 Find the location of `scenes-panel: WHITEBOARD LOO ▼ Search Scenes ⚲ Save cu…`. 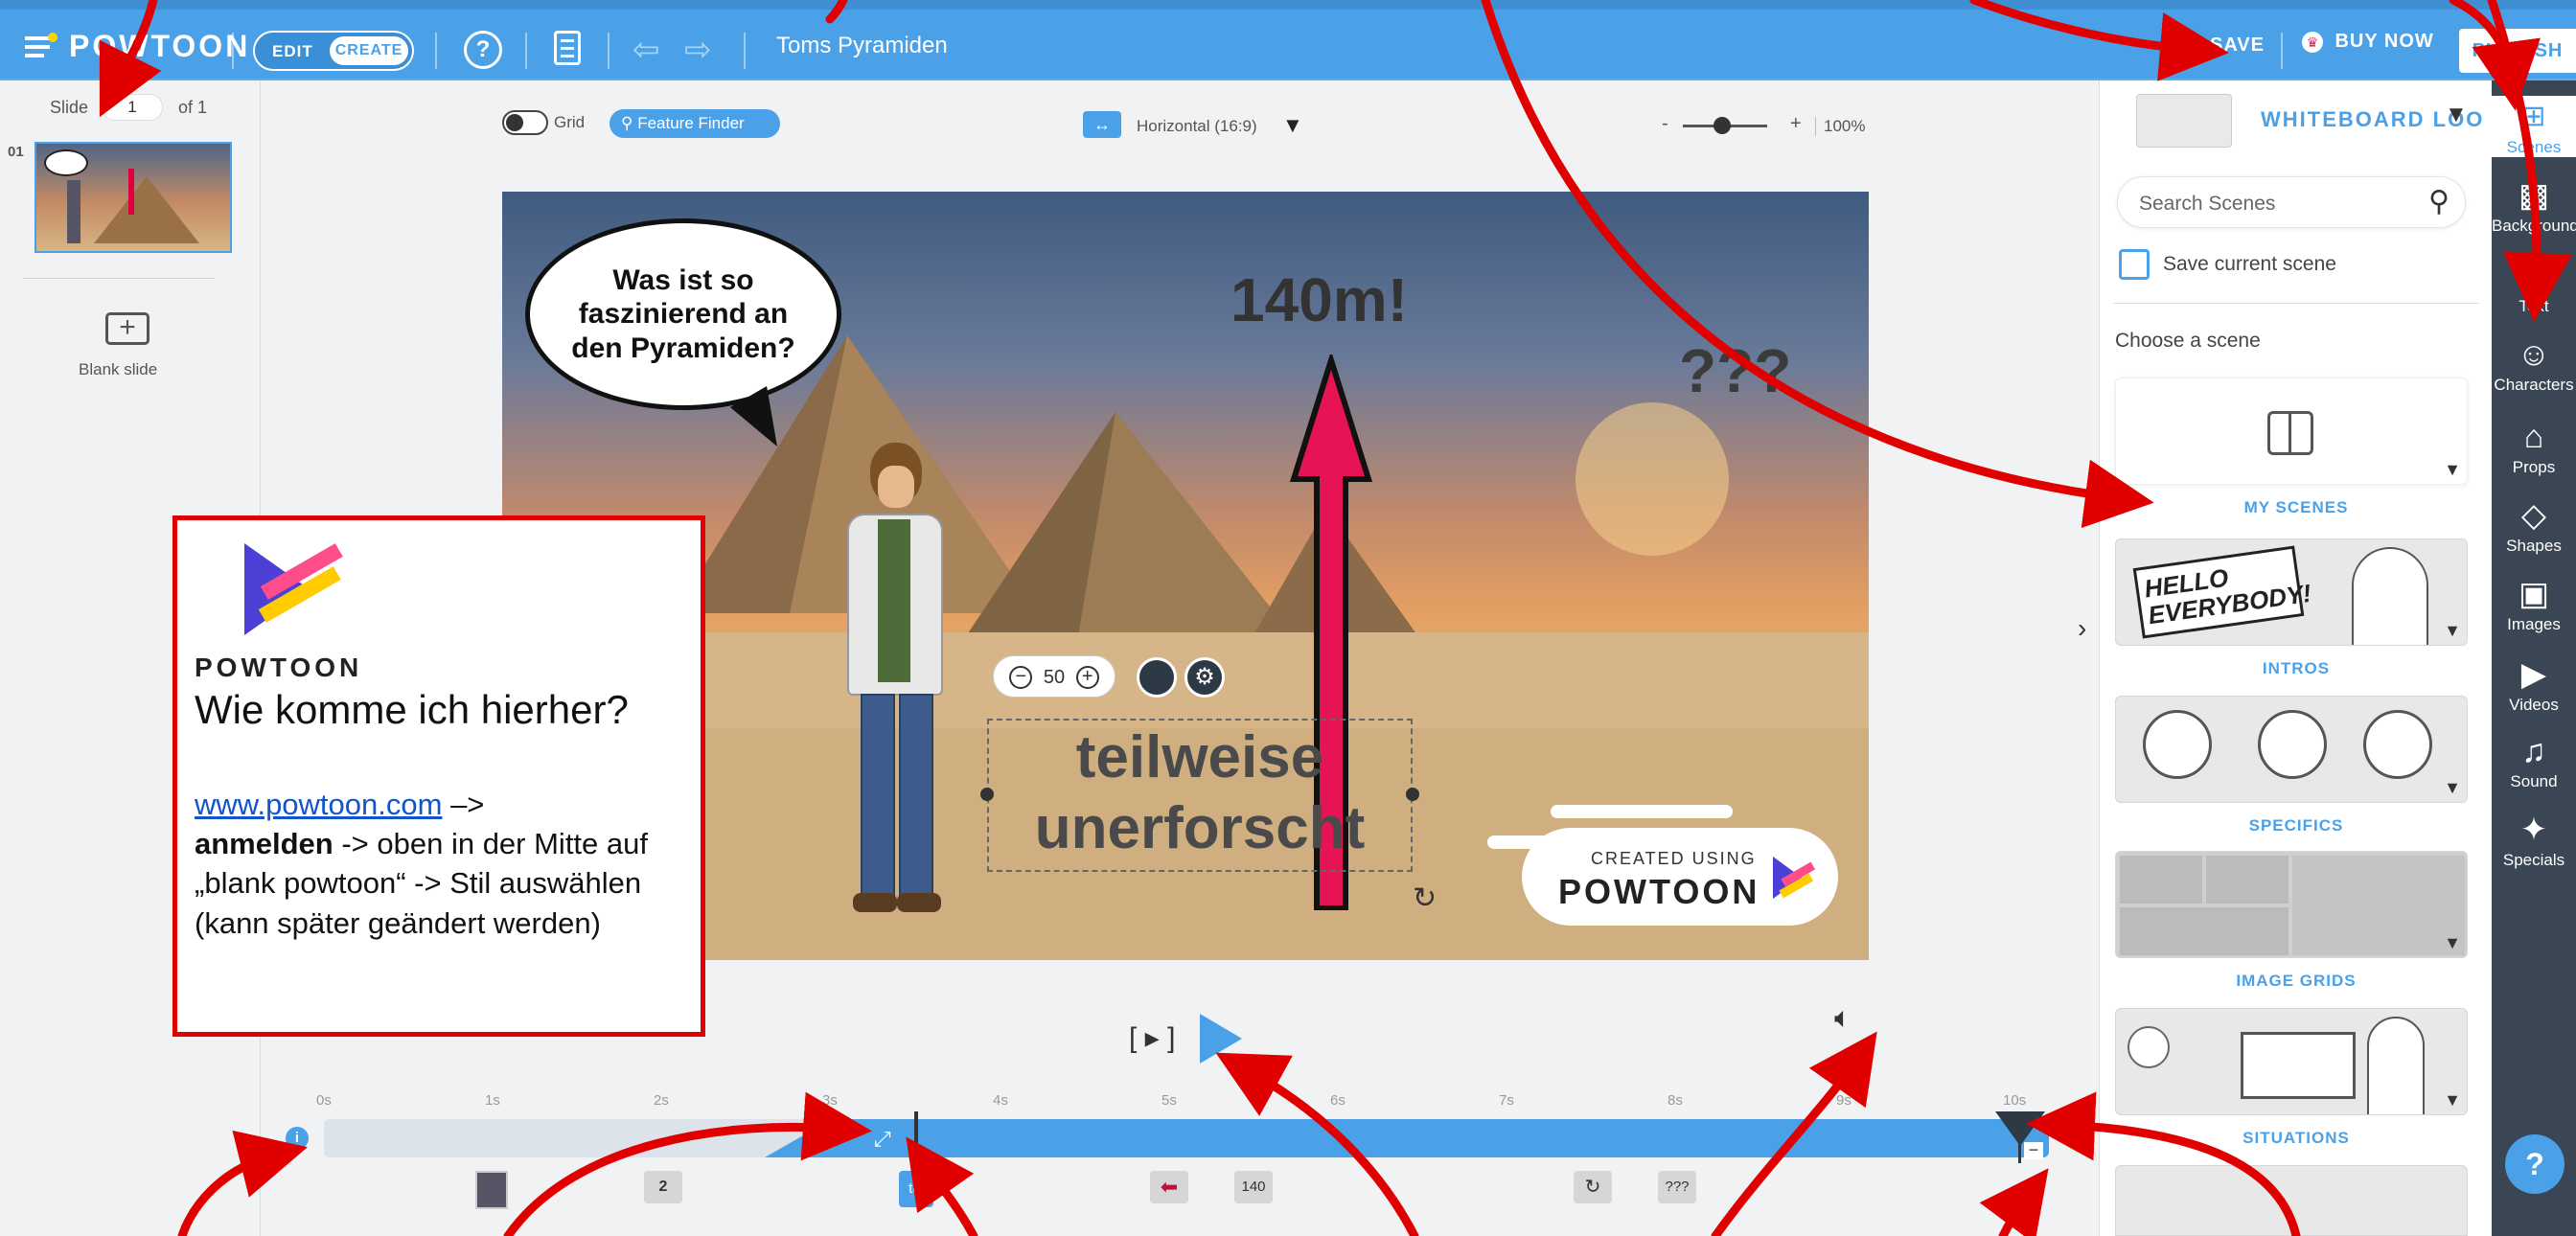

scenes-panel: WHITEBOARD LOO ▼ Search Scenes ⚲ Save cu… is located at coordinates (2295, 658).